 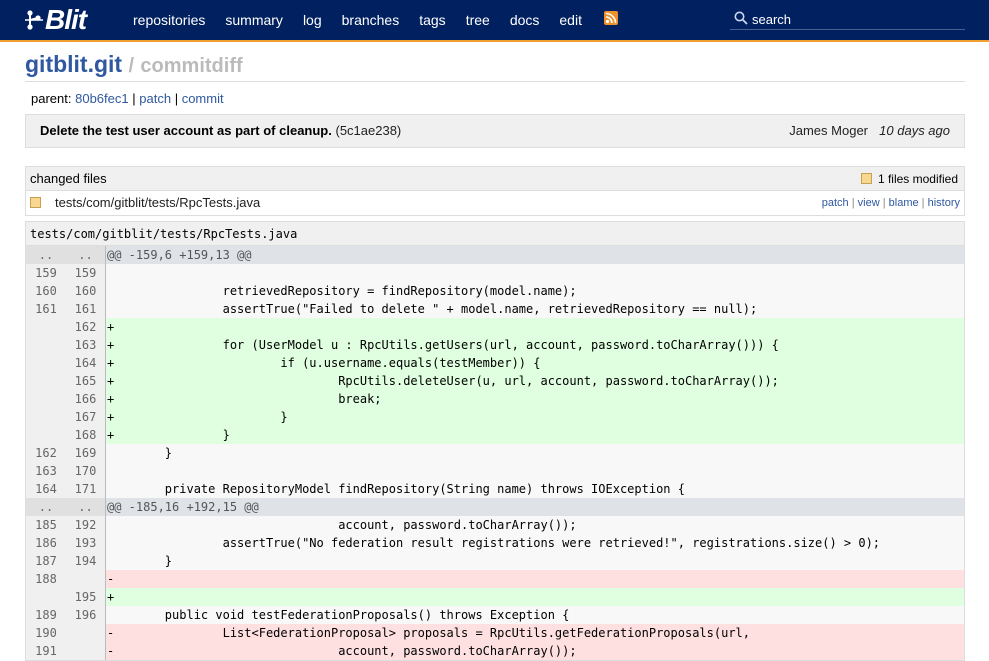 I want to click on rss-feed-icon, so click(x=610, y=18).